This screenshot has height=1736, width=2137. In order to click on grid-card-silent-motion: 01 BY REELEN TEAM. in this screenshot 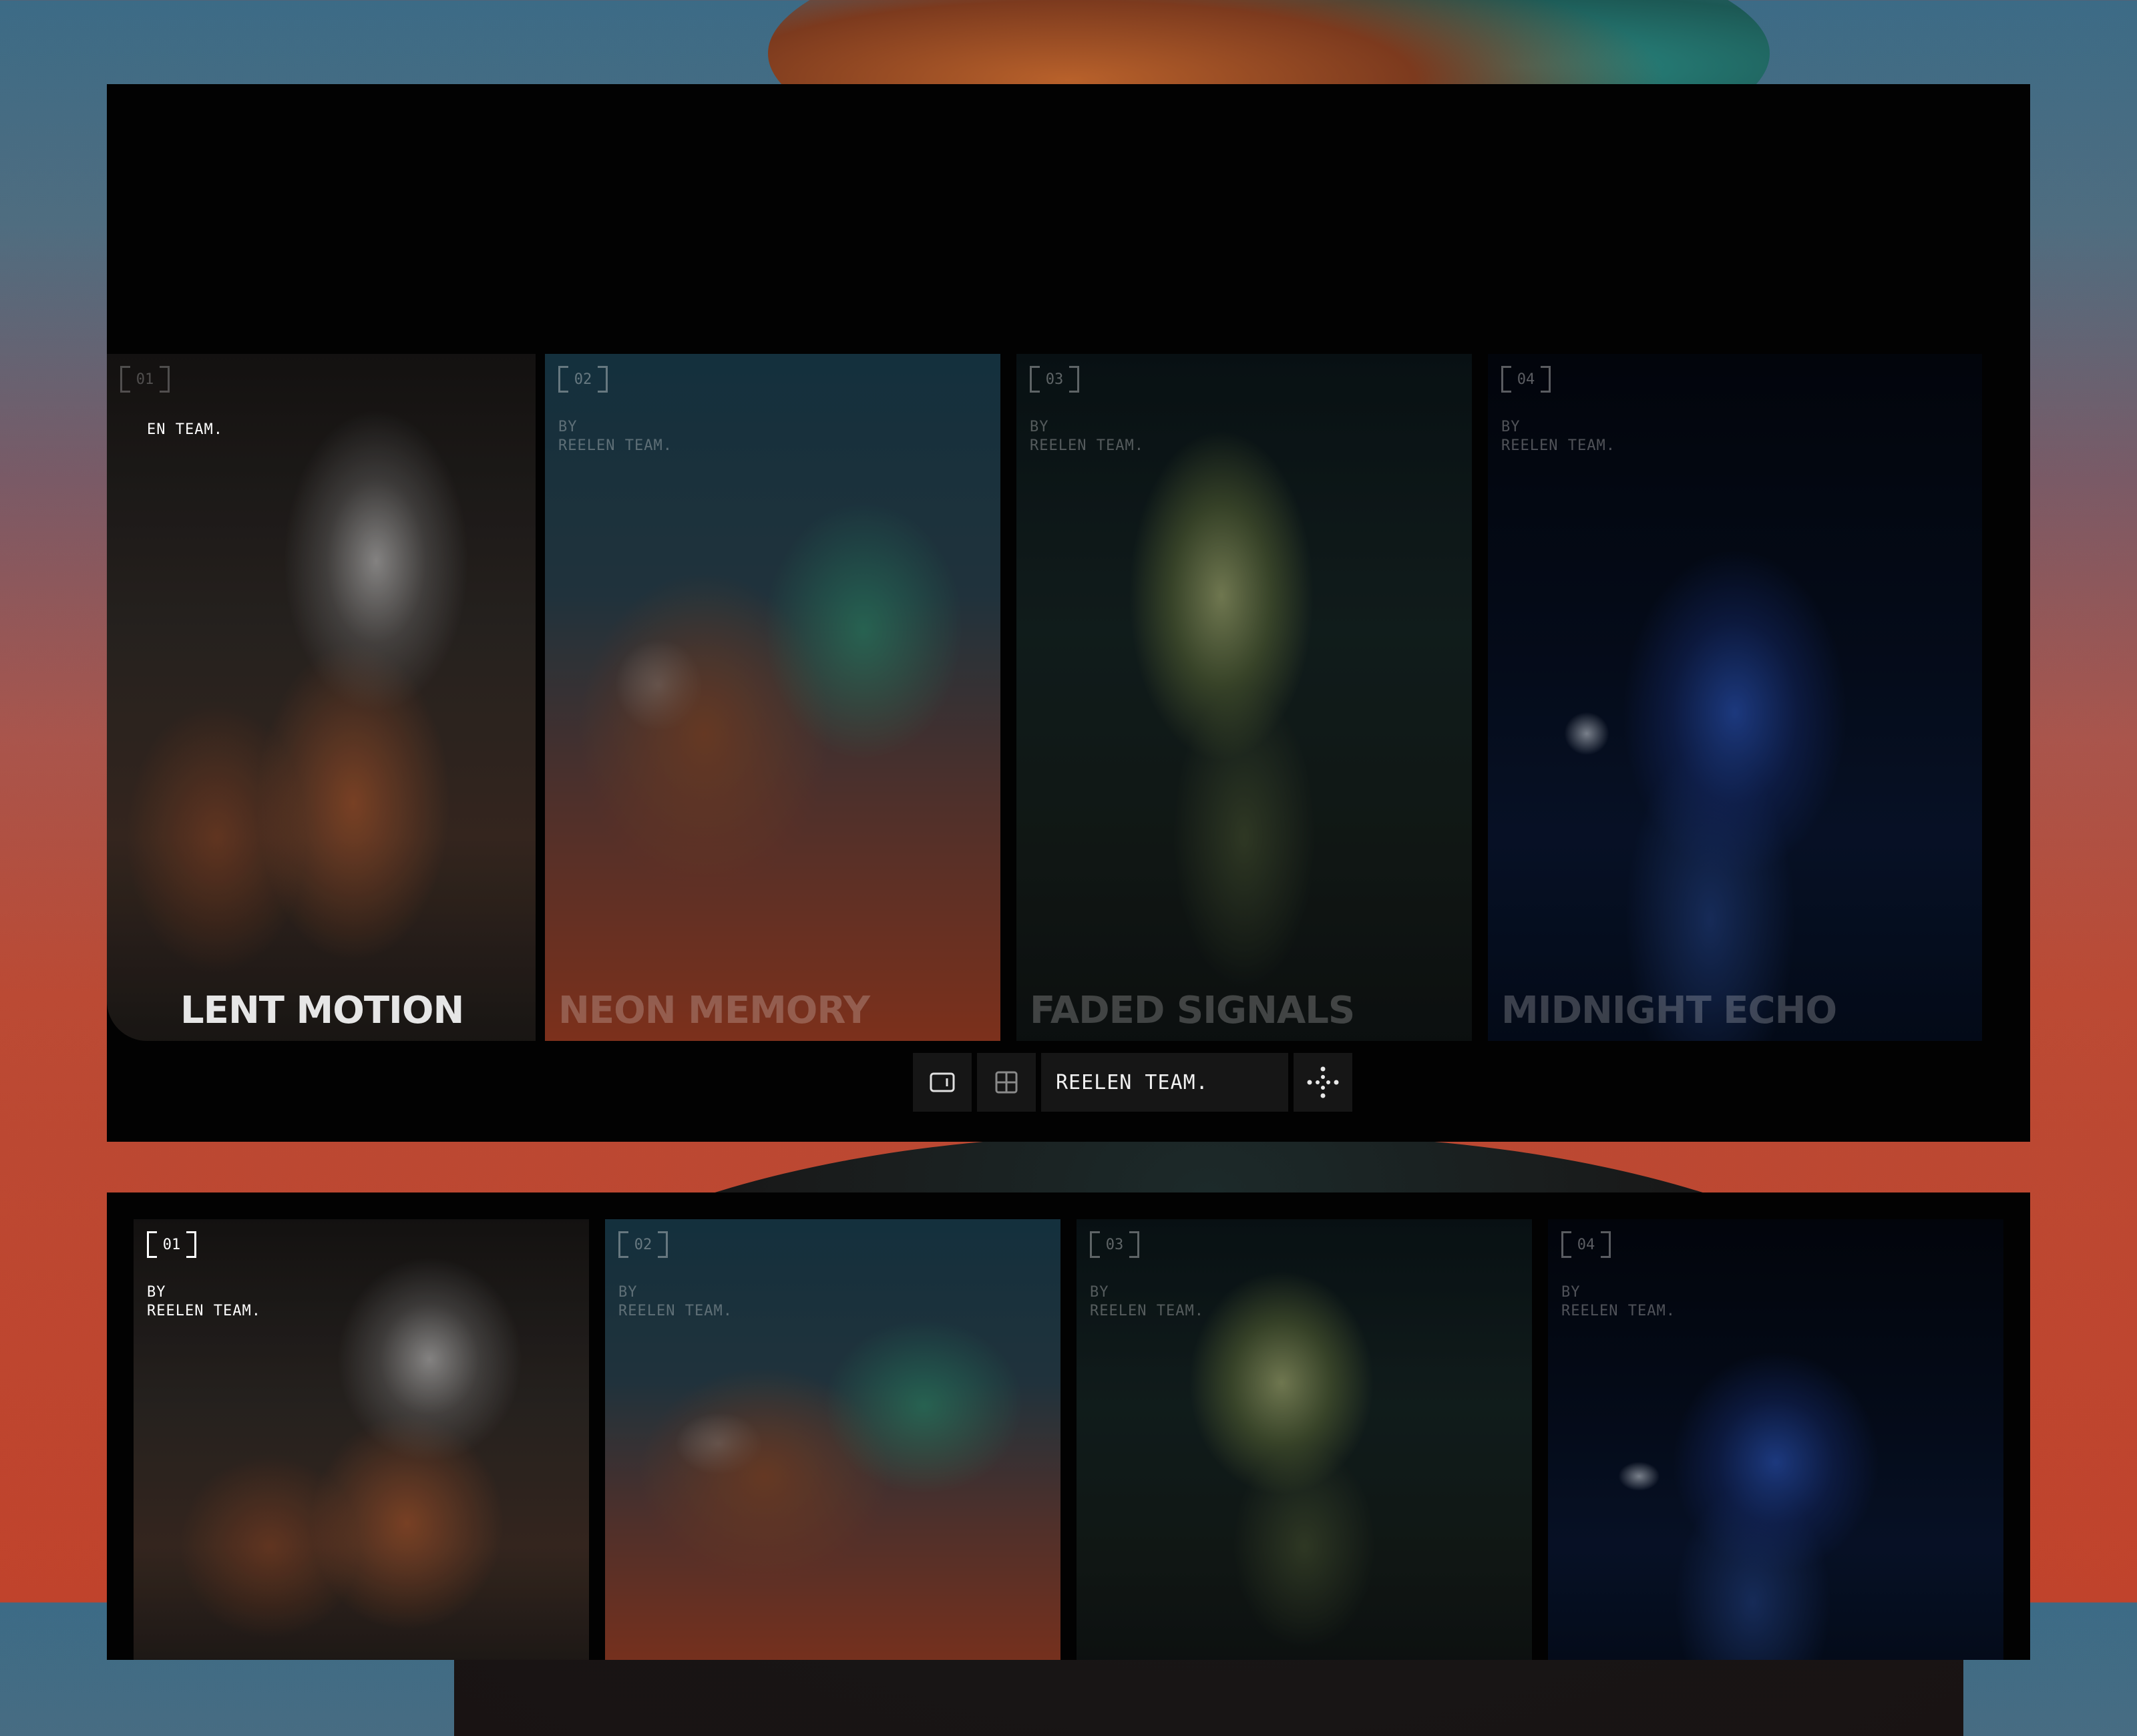, I will do `click(361, 1439)`.